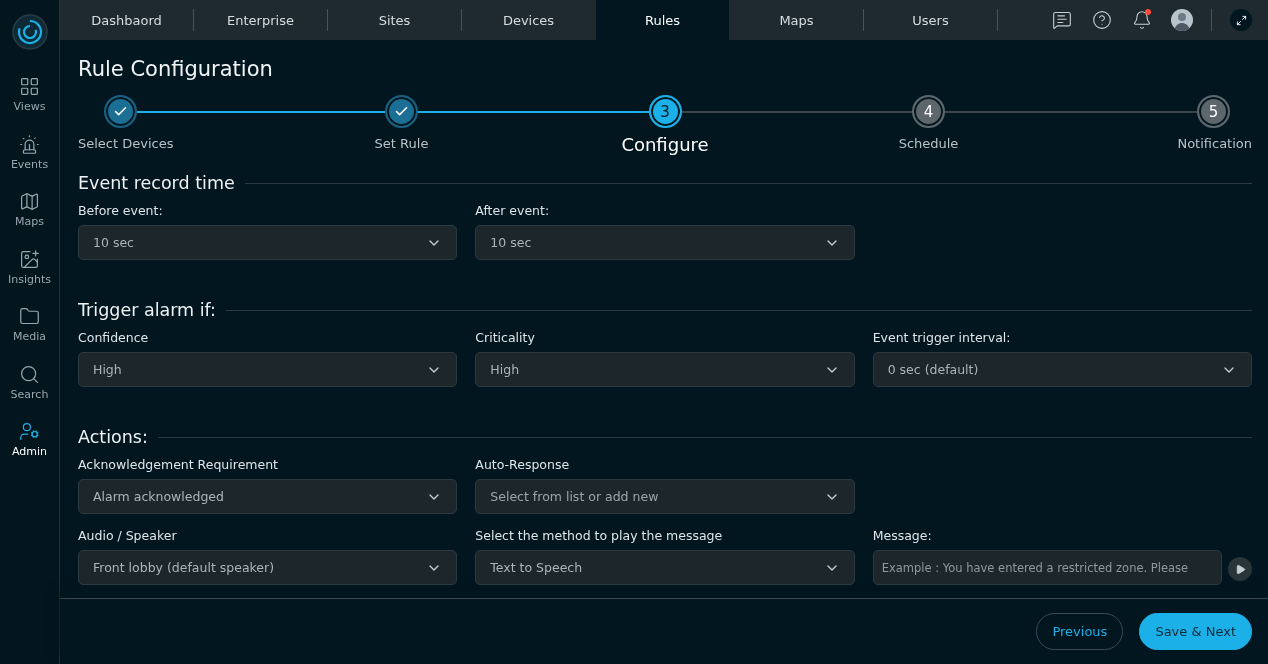 The height and width of the screenshot is (664, 1268). Describe the element at coordinates (29, 86) in the screenshot. I see `grid-icon` at that location.